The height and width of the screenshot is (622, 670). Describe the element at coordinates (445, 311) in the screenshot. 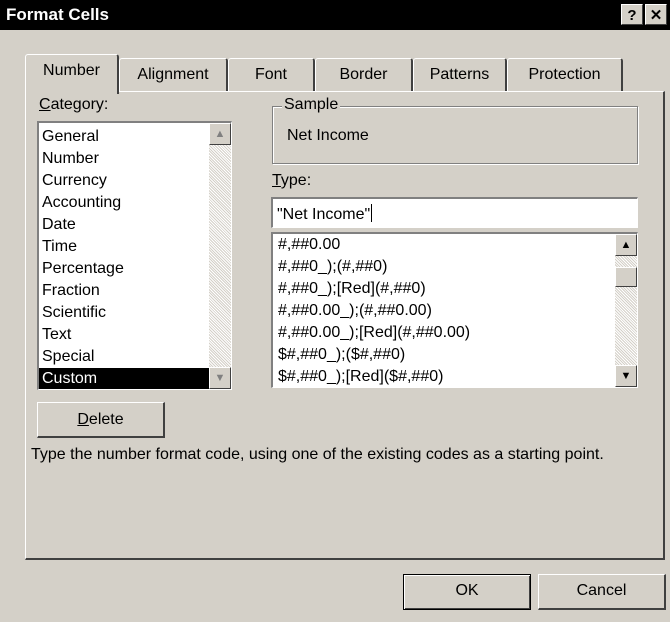

I see `format-code-item: #,##0.00_);(#,##0.00)` at that location.